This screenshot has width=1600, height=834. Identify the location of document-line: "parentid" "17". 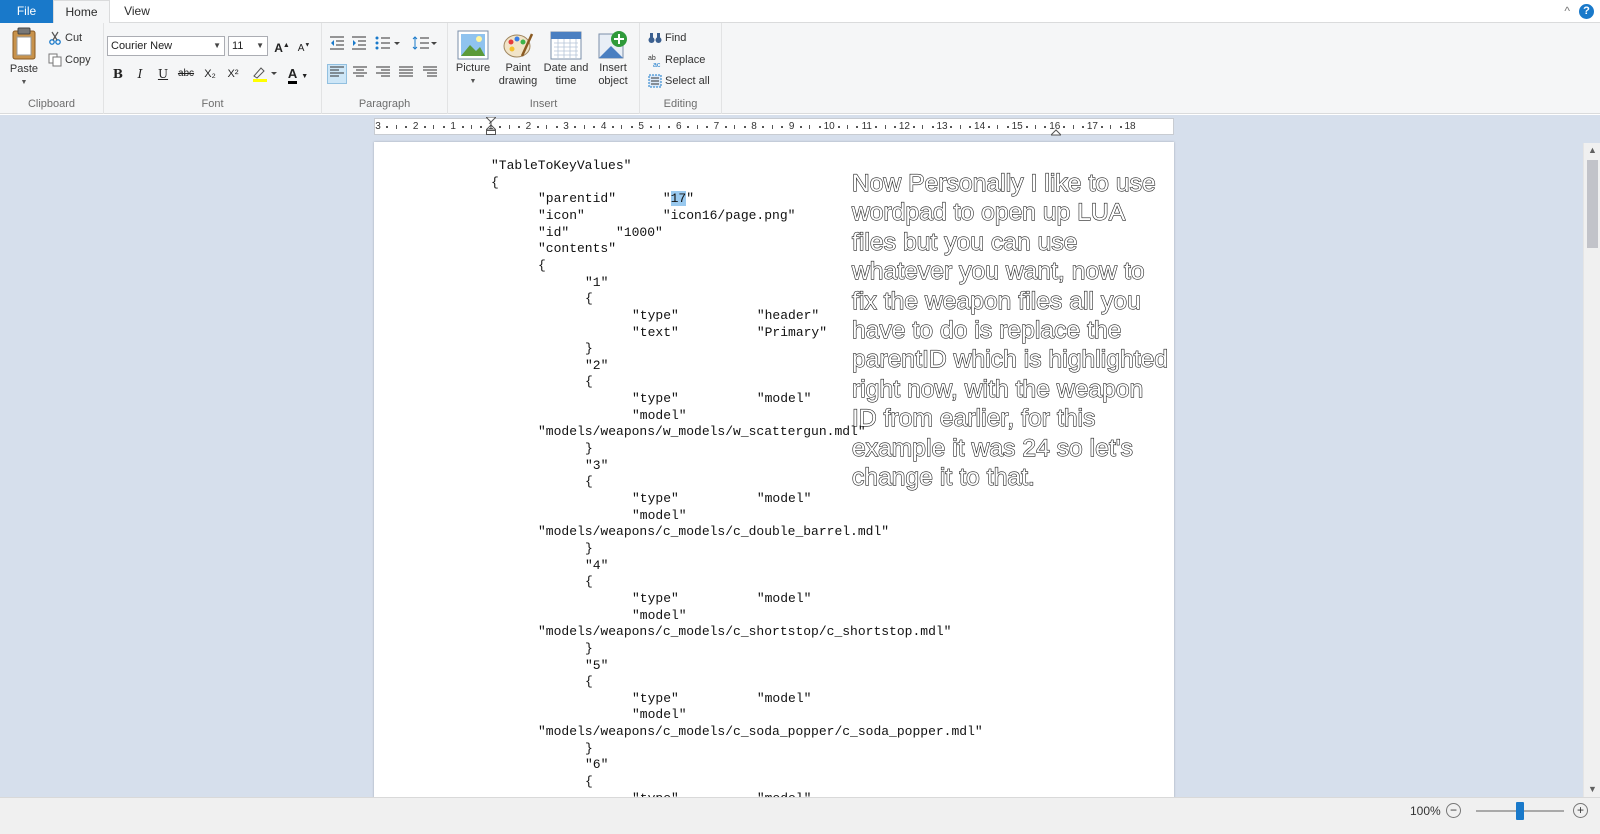
(616, 198).